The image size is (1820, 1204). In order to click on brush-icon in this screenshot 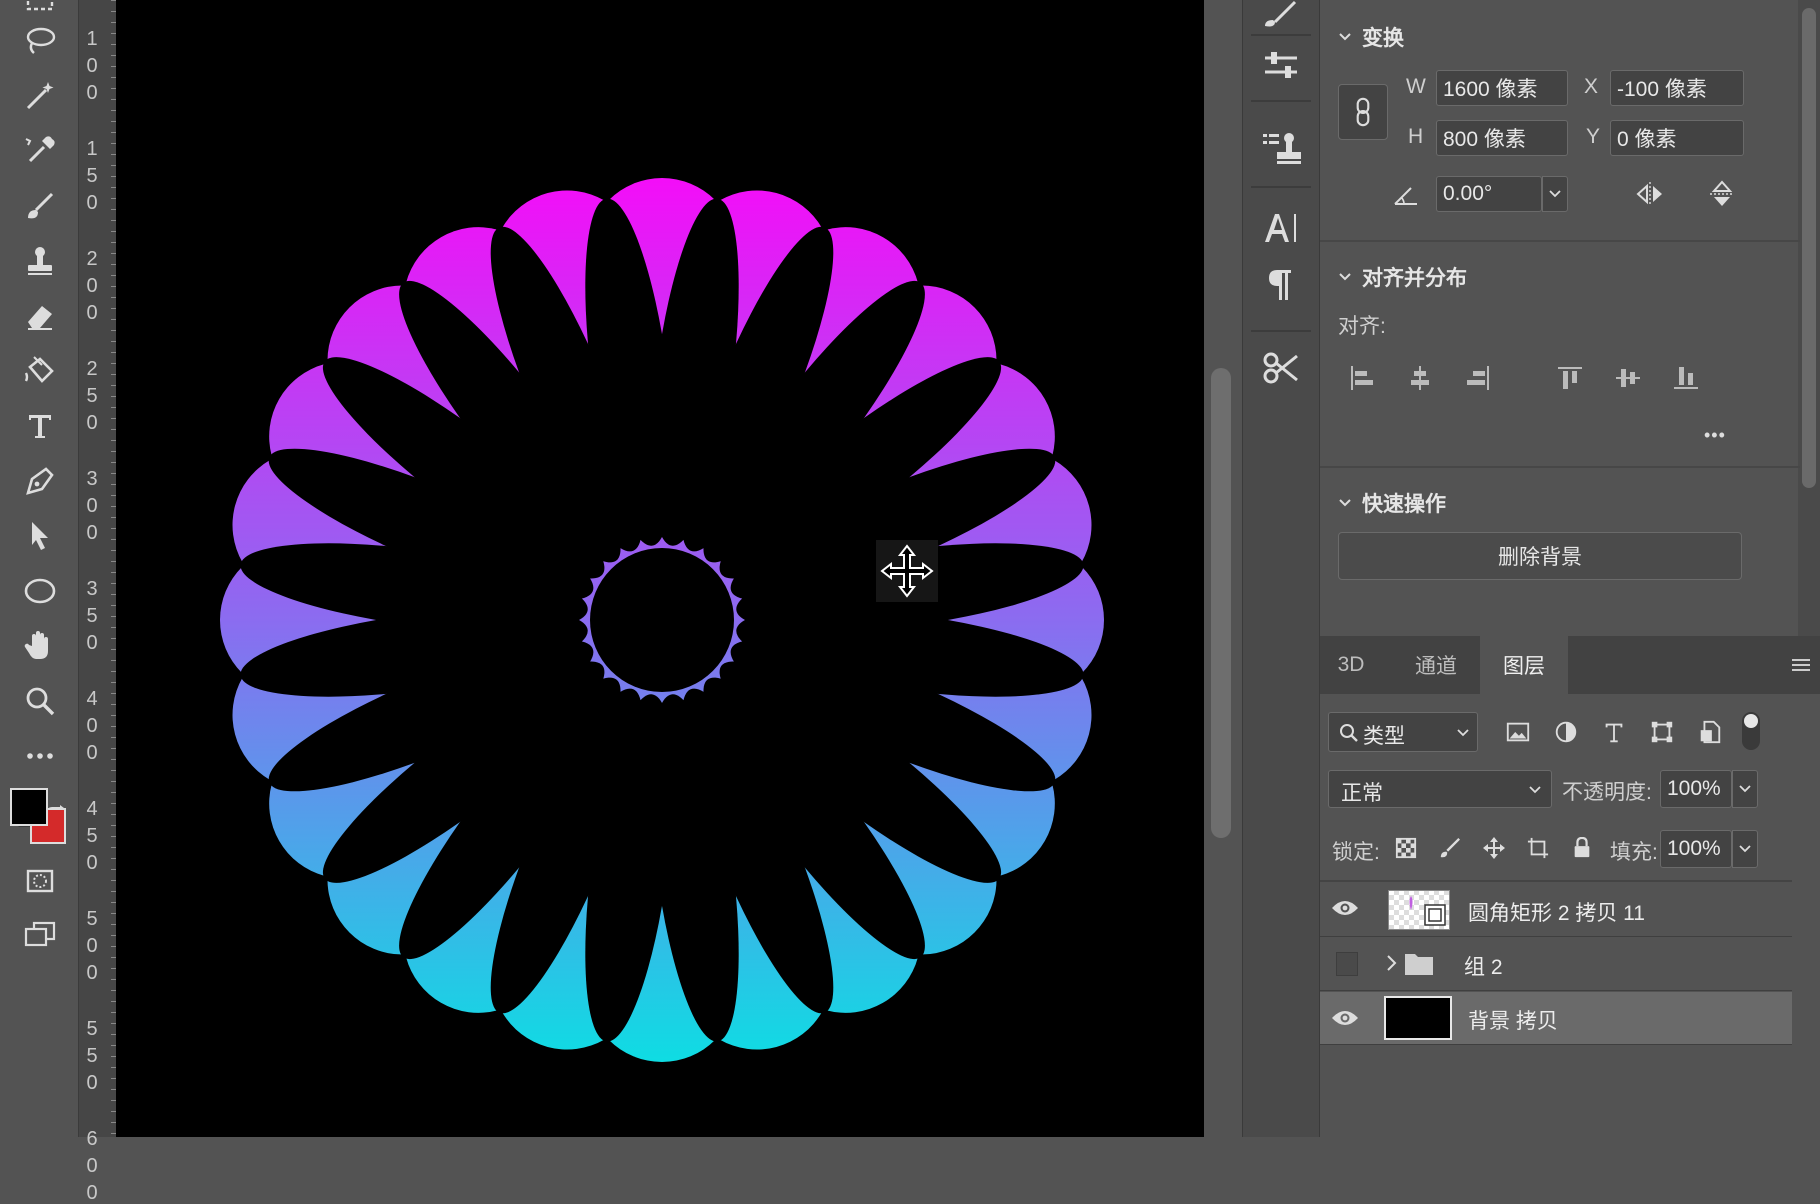, I will do `click(40, 206)`.